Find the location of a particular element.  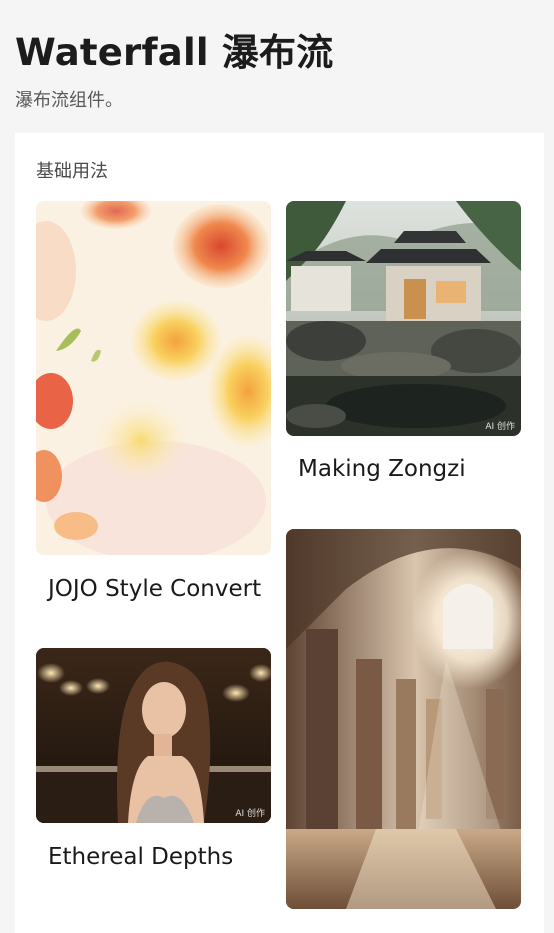

item-caption: Ethereal Depths is located at coordinates (141, 857).